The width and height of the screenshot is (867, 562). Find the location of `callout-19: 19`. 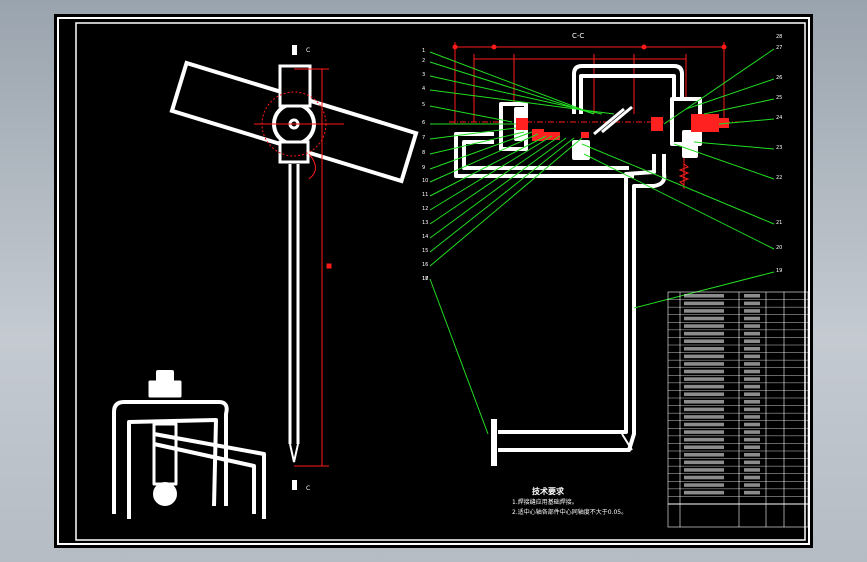

callout-19: 19 is located at coordinates (779, 271).